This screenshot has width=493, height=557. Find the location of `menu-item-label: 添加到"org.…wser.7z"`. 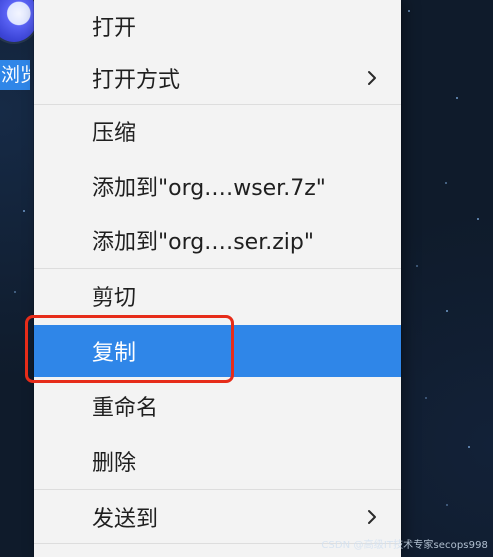

menu-item-label: 添加到"org.…wser.7z" is located at coordinates (209, 188).